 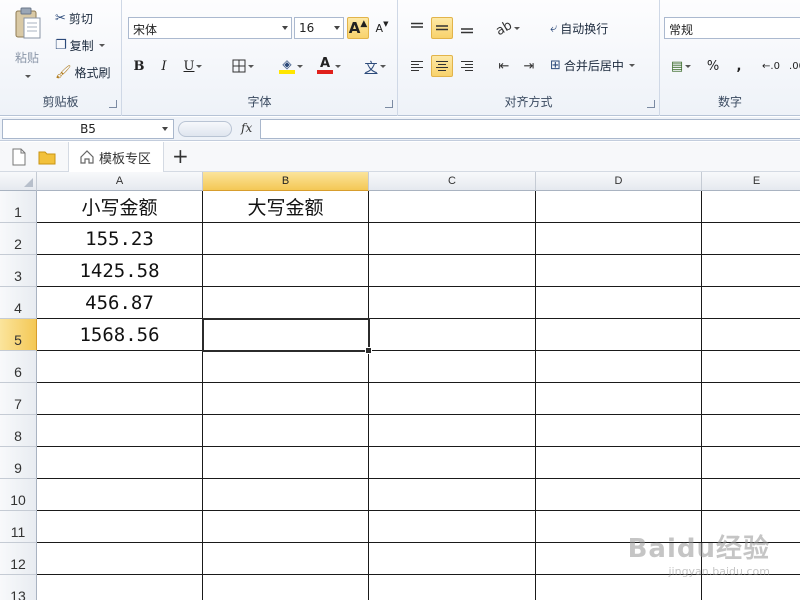 I want to click on column-header-e: E, so click(x=751, y=181).